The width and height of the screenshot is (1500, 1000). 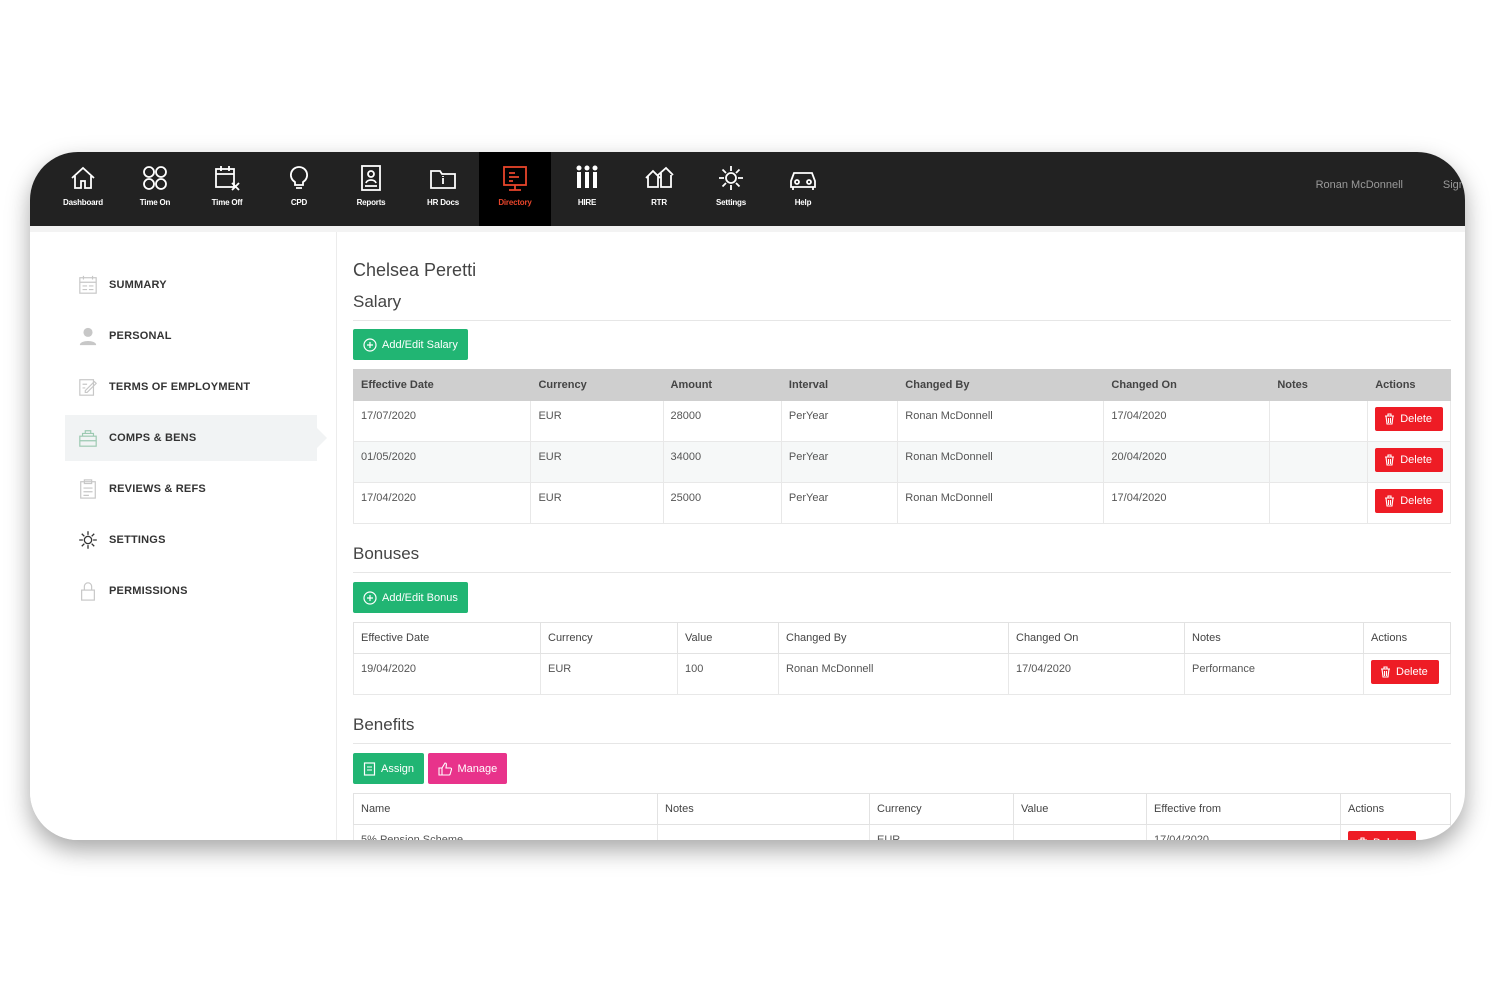 I want to click on nav-item-label: RTR, so click(x=659, y=202).